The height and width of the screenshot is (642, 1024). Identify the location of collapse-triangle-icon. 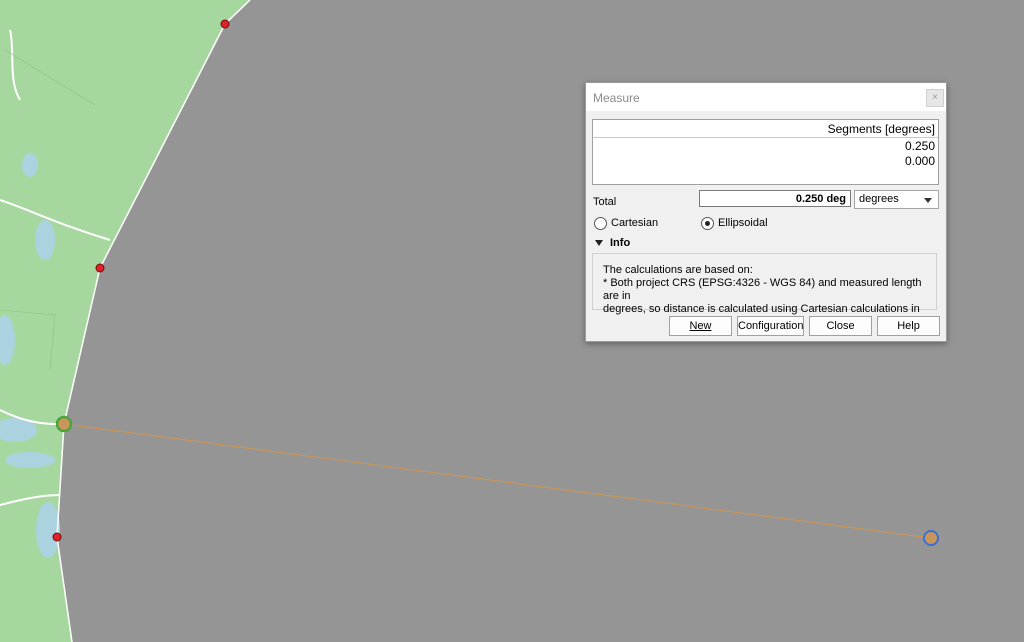
(599, 243).